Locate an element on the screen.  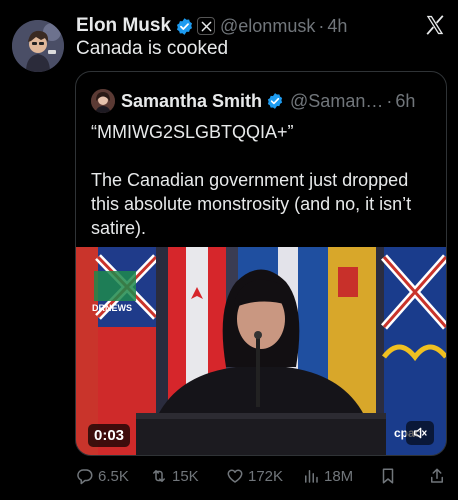
bookmark-icon is located at coordinates (388, 476).